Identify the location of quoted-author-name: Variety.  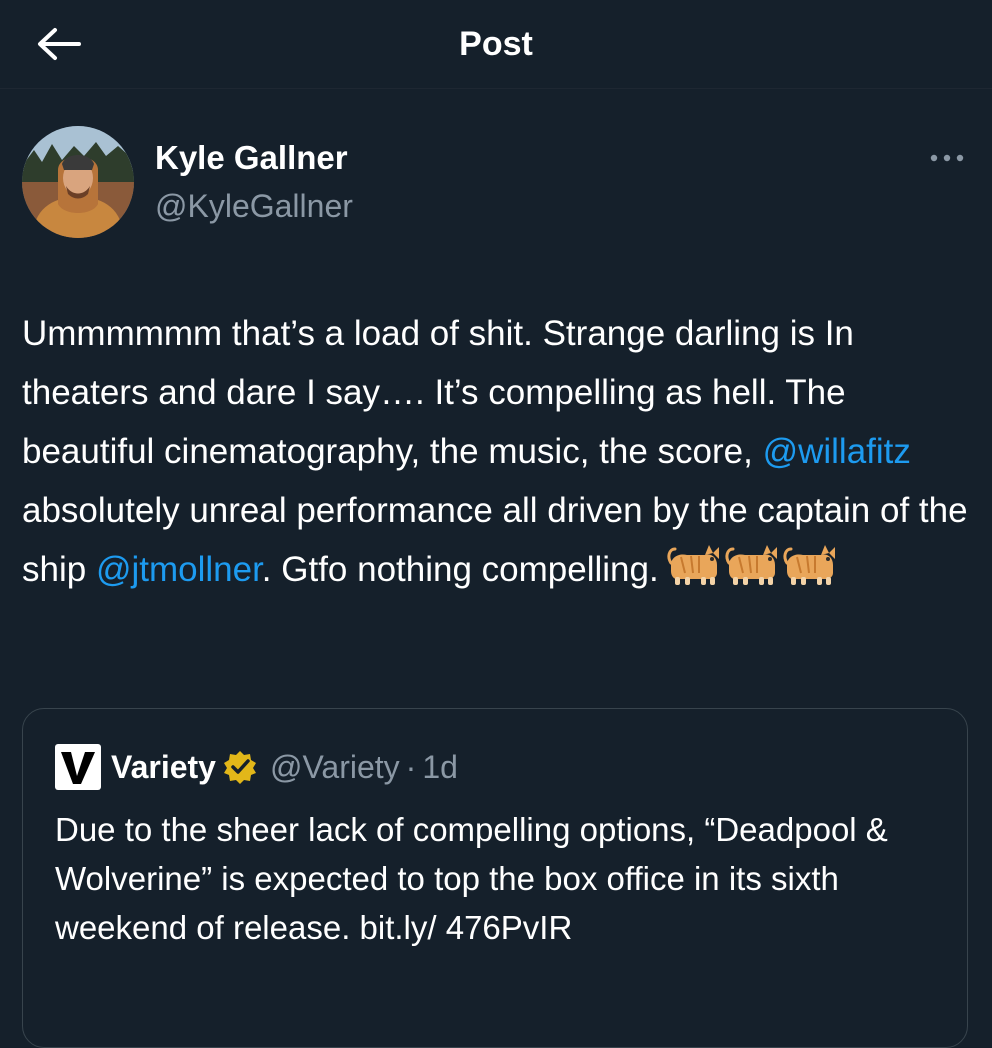
(163, 767).